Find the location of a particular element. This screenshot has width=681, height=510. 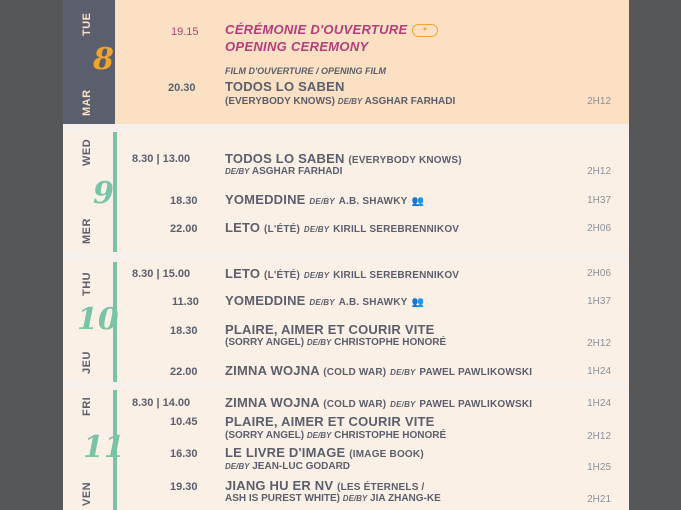

director: JIA ZHANG-KE is located at coordinates (405, 498).